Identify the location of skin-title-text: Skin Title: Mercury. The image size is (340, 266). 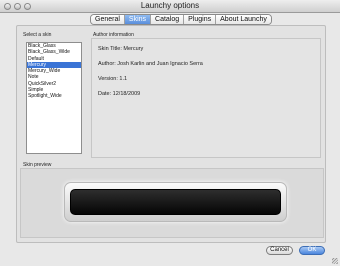
(121, 49).